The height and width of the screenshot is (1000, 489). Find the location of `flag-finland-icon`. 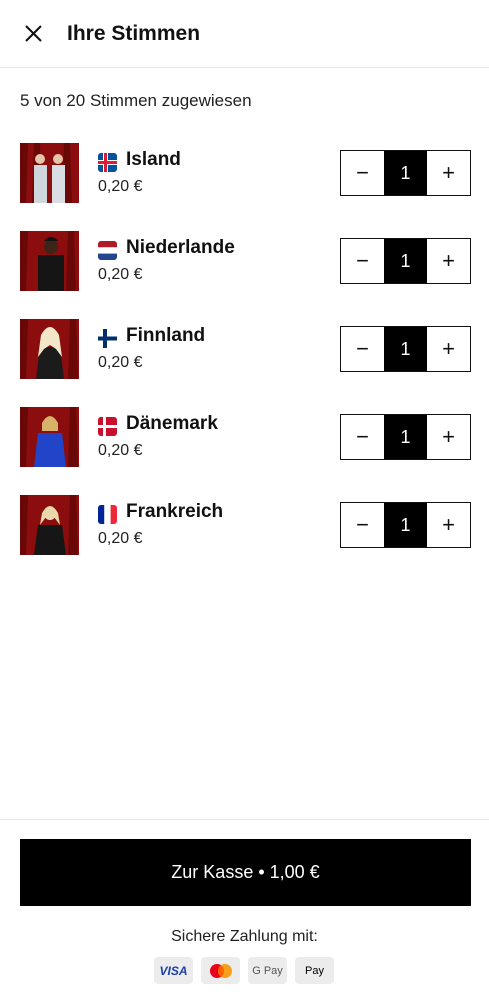

flag-finland-icon is located at coordinates (107, 338).